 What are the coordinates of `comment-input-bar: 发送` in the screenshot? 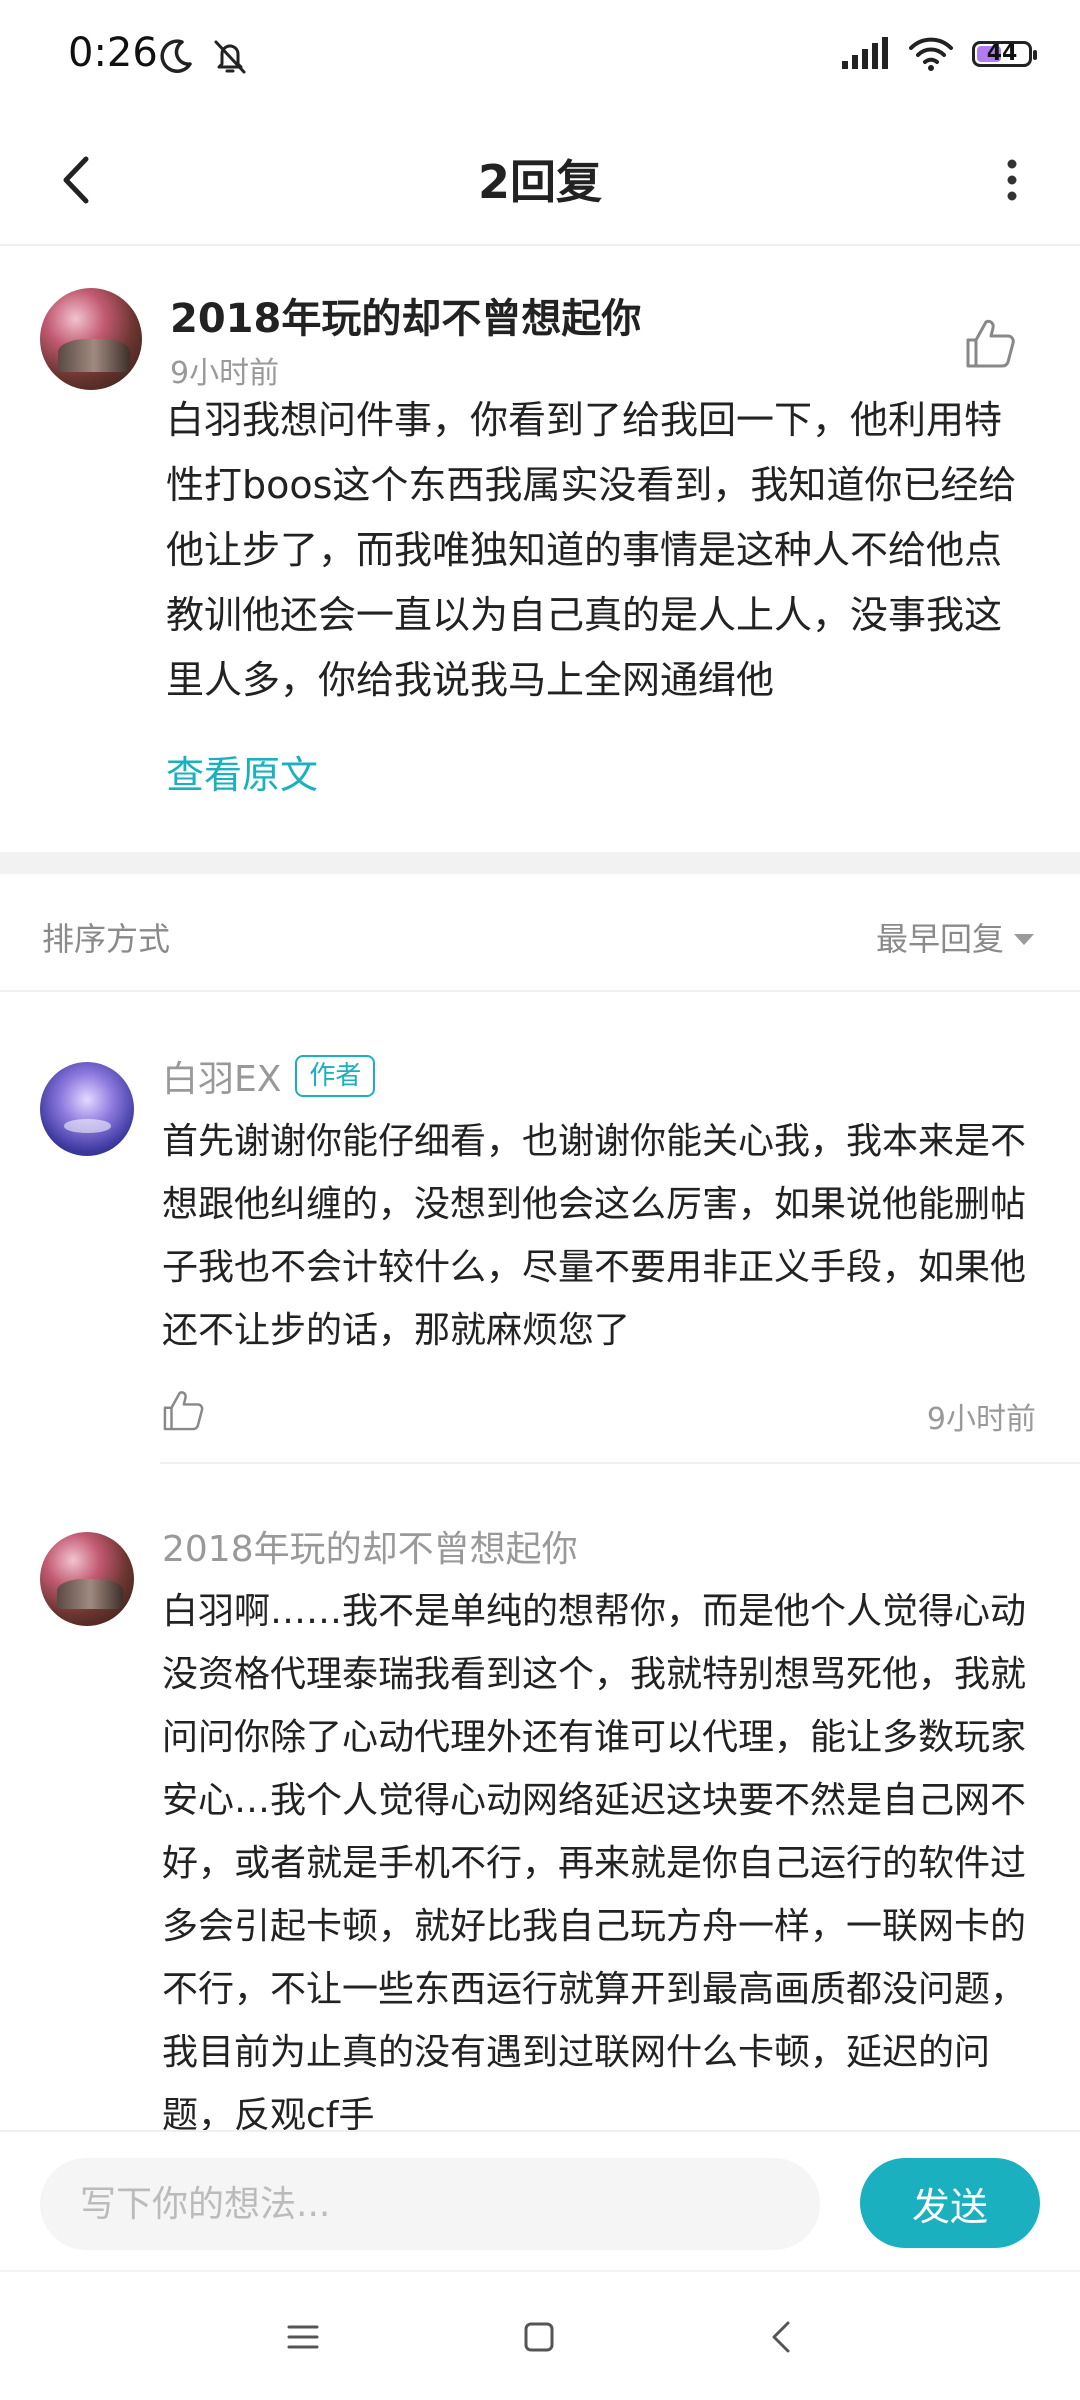 It's located at (540, 2200).